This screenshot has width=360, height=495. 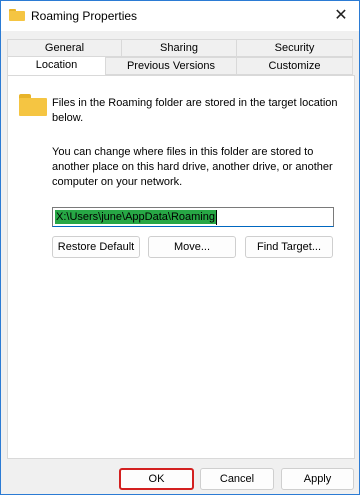 I want to click on apply-button: Apply, so click(x=317, y=479).